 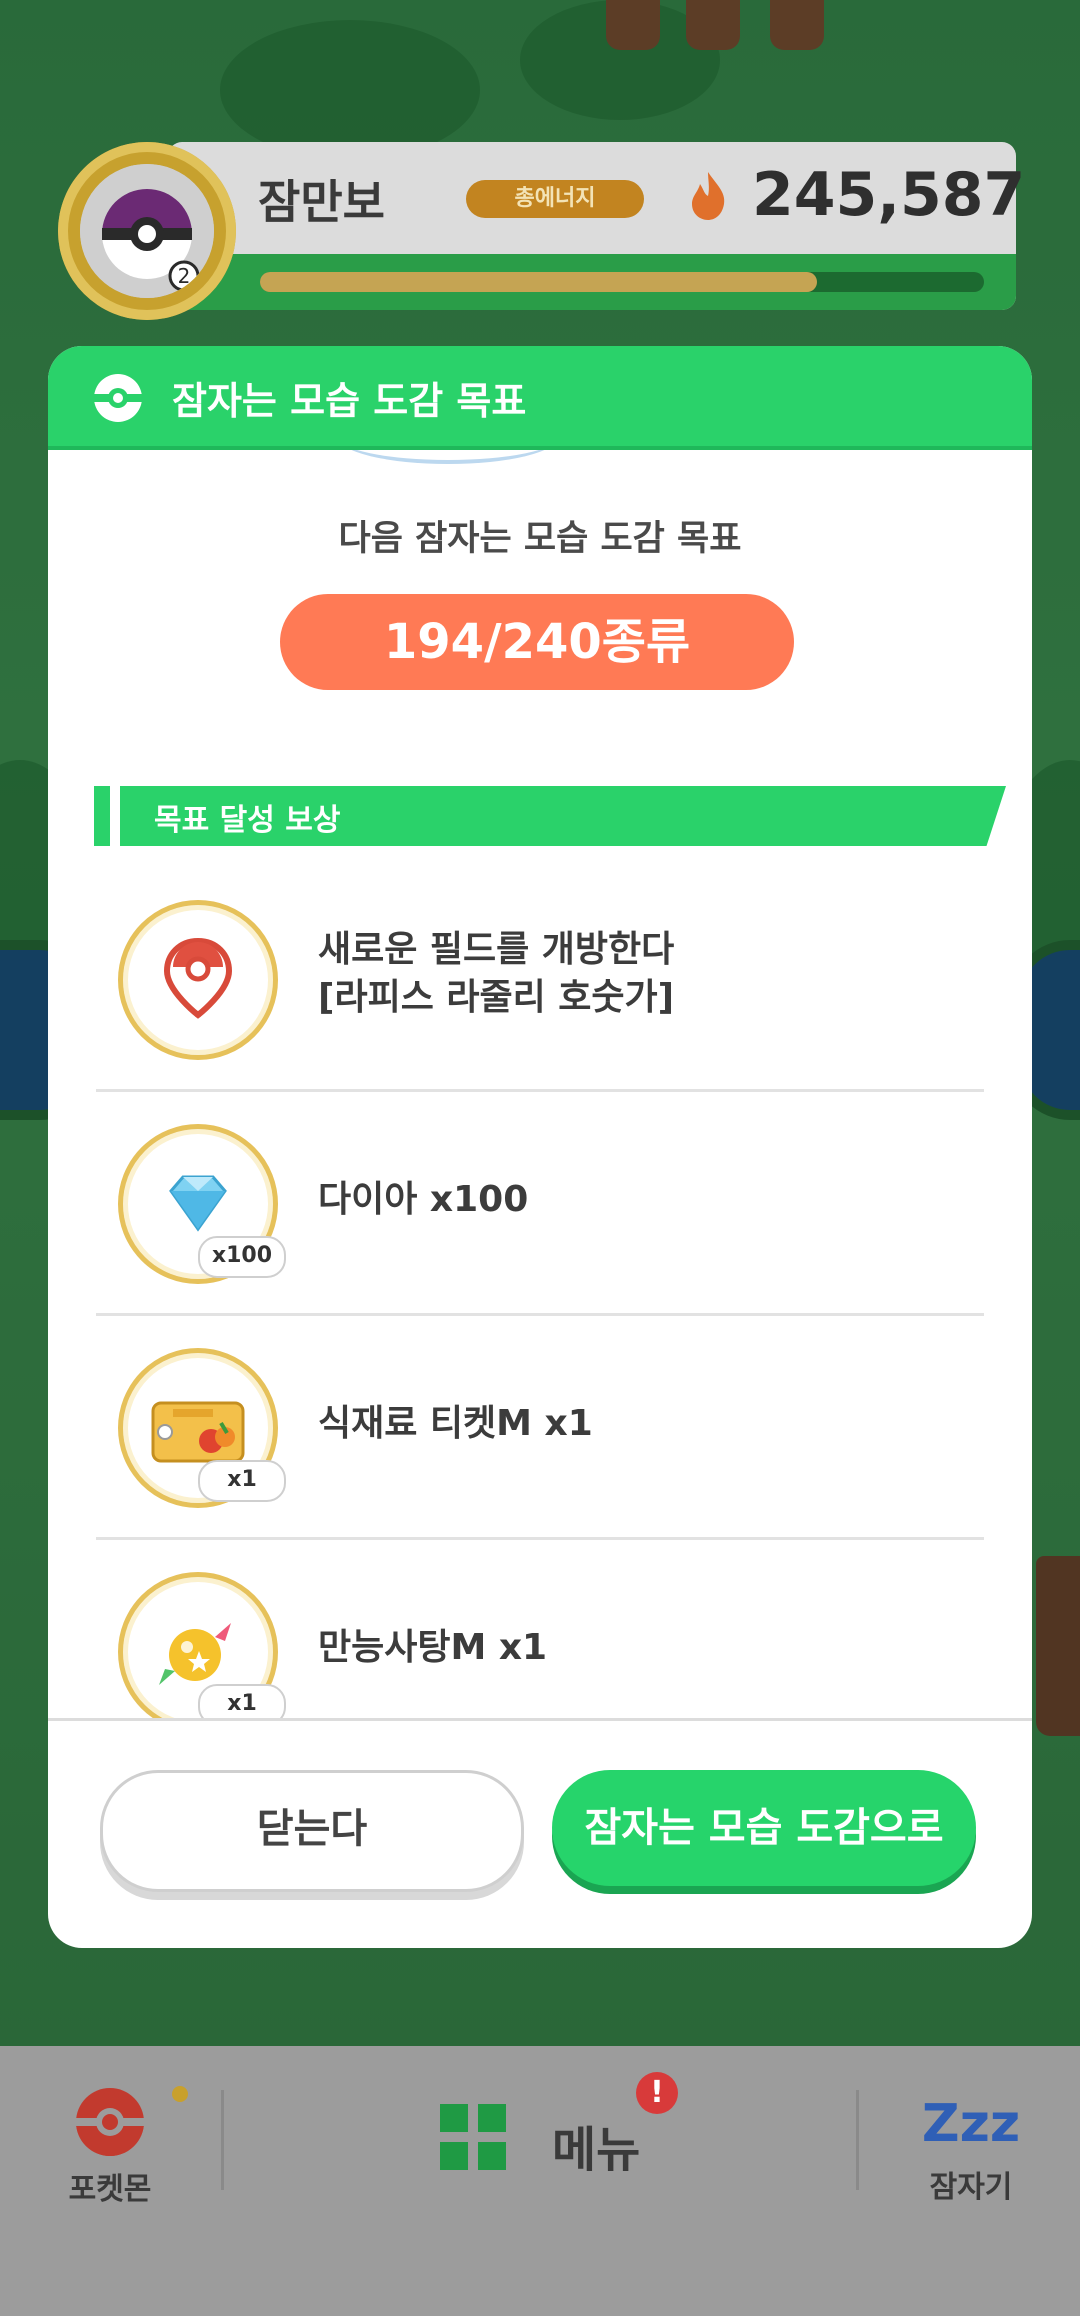 What do you see at coordinates (971, 2124) in the screenshot?
I see `sleep-zzz-icon: Zzz` at bounding box center [971, 2124].